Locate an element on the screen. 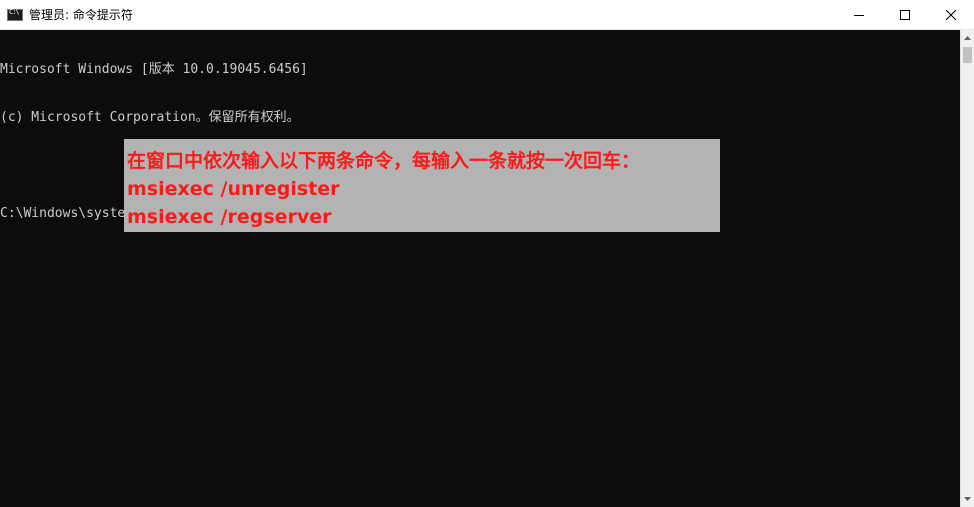 The height and width of the screenshot is (507, 974). command-regserver: msiexec /regserver is located at coordinates (229, 217).